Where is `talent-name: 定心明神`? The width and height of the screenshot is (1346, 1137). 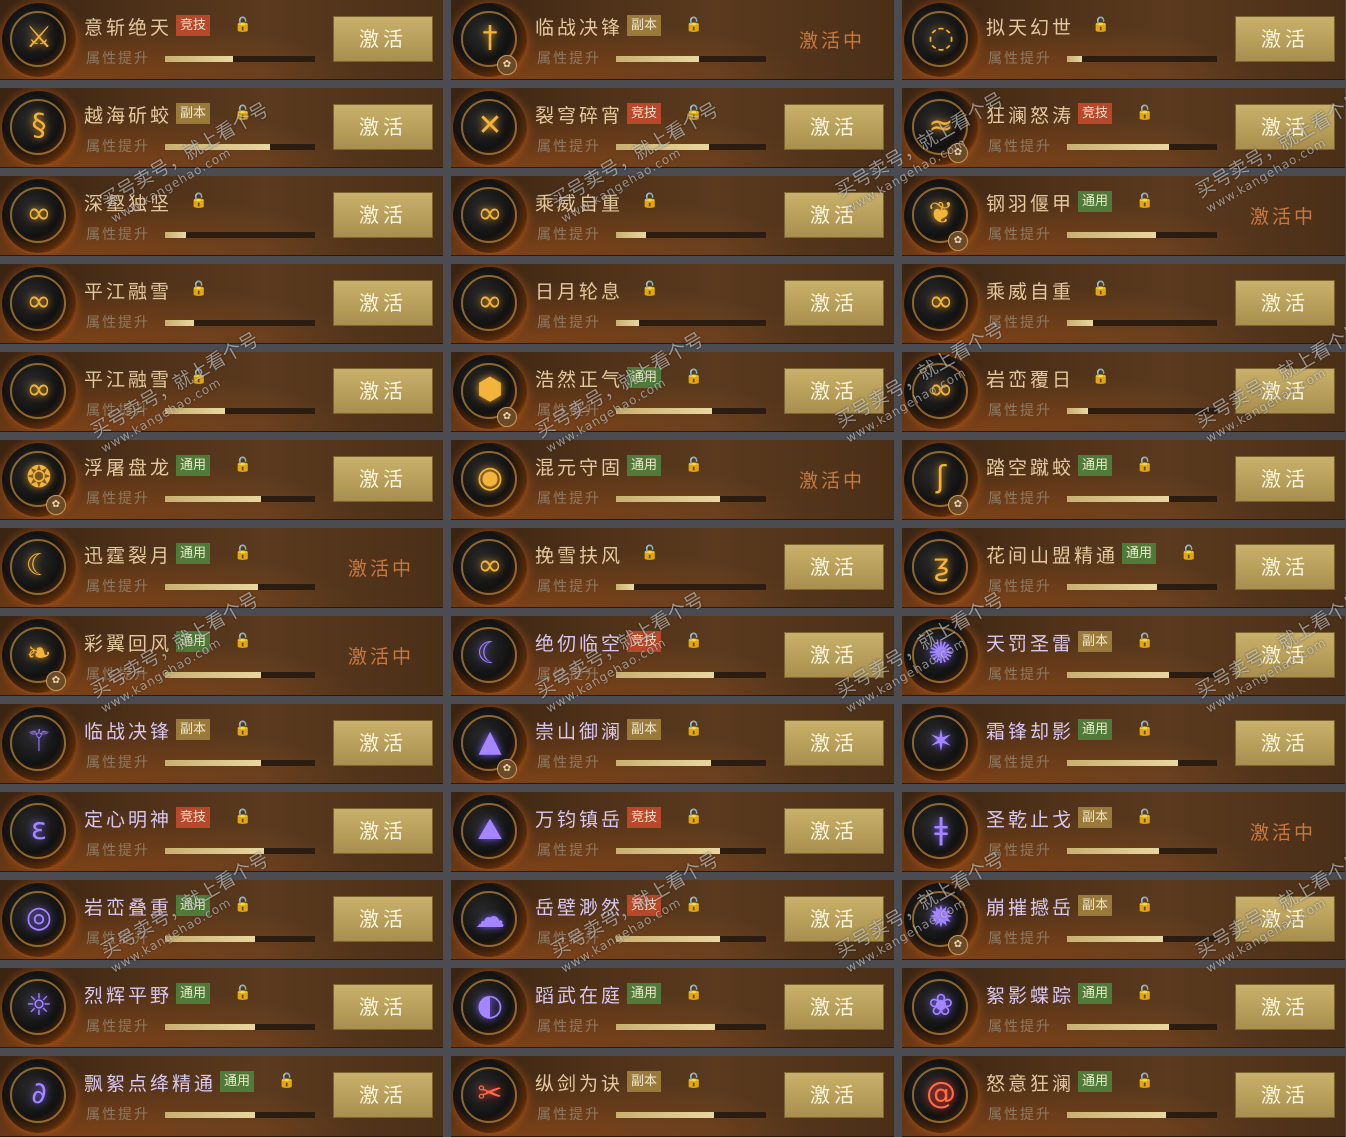 talent-name: 定心明神 is located at coordinates (128, 820).